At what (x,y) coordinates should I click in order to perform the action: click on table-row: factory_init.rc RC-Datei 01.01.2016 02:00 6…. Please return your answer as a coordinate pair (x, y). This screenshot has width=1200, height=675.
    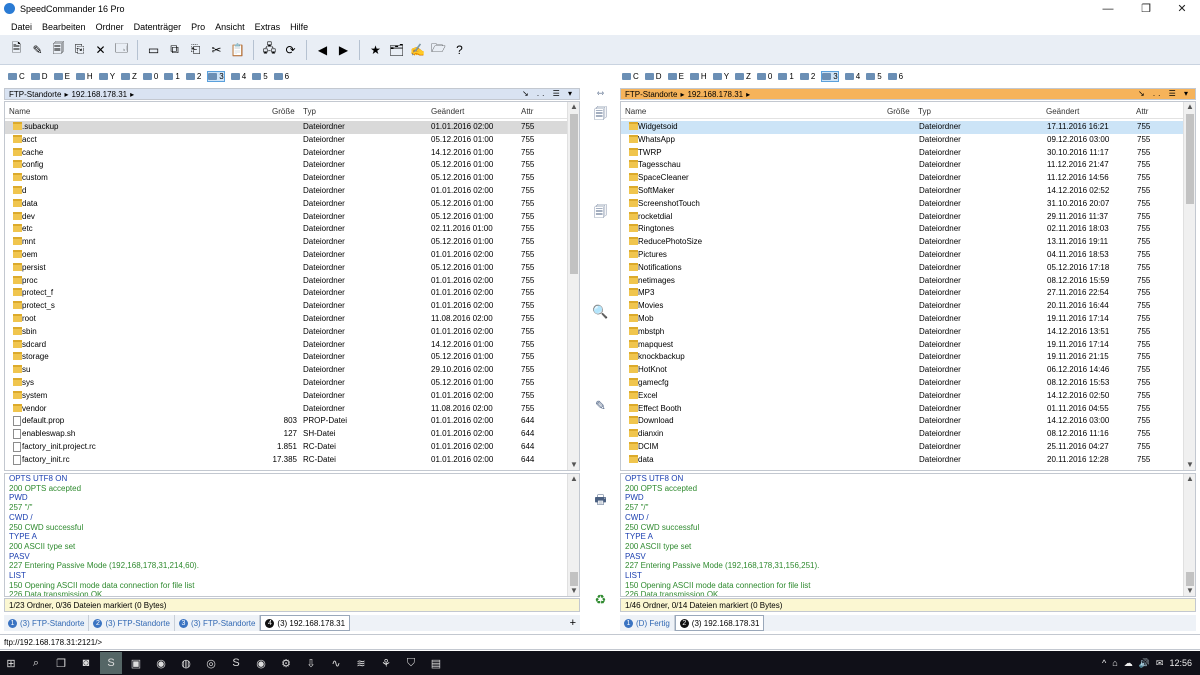
    Looking at the image, I should click on (292, 460).